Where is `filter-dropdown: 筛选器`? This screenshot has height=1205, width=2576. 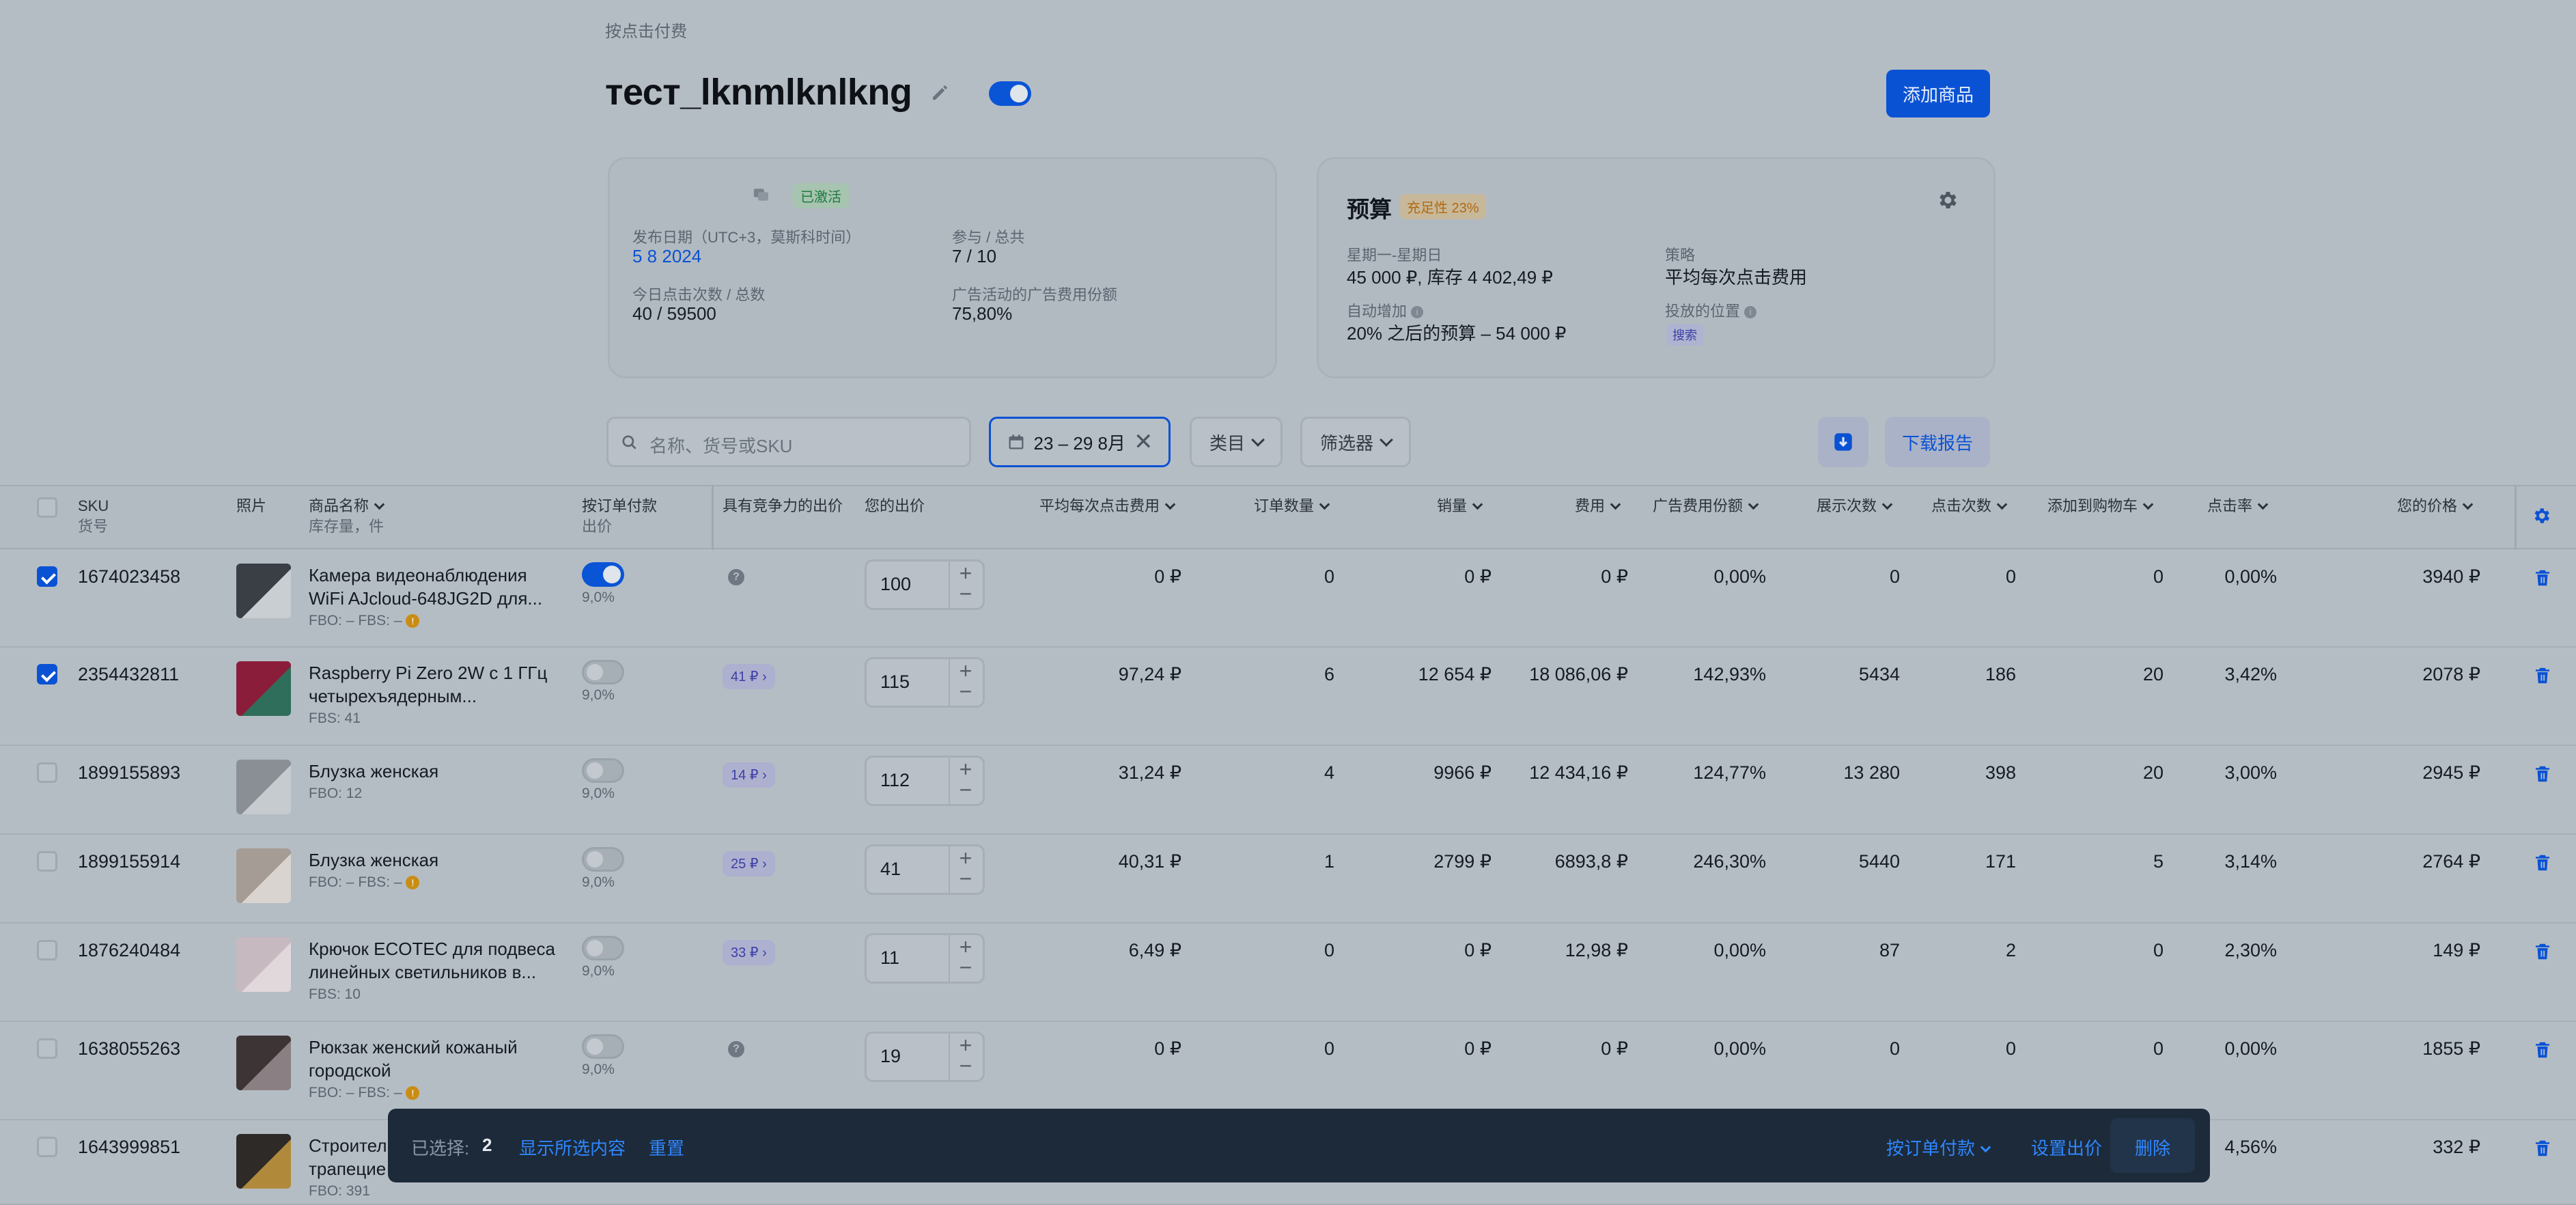
filter-dropdown: 筛选器 is located at coordinates (1355, 442).